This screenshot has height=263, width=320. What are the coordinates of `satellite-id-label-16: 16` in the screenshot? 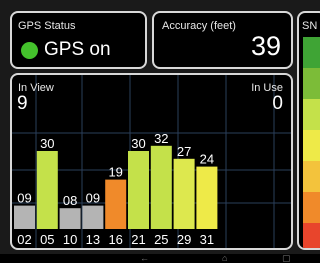 It's located at (115, 239).